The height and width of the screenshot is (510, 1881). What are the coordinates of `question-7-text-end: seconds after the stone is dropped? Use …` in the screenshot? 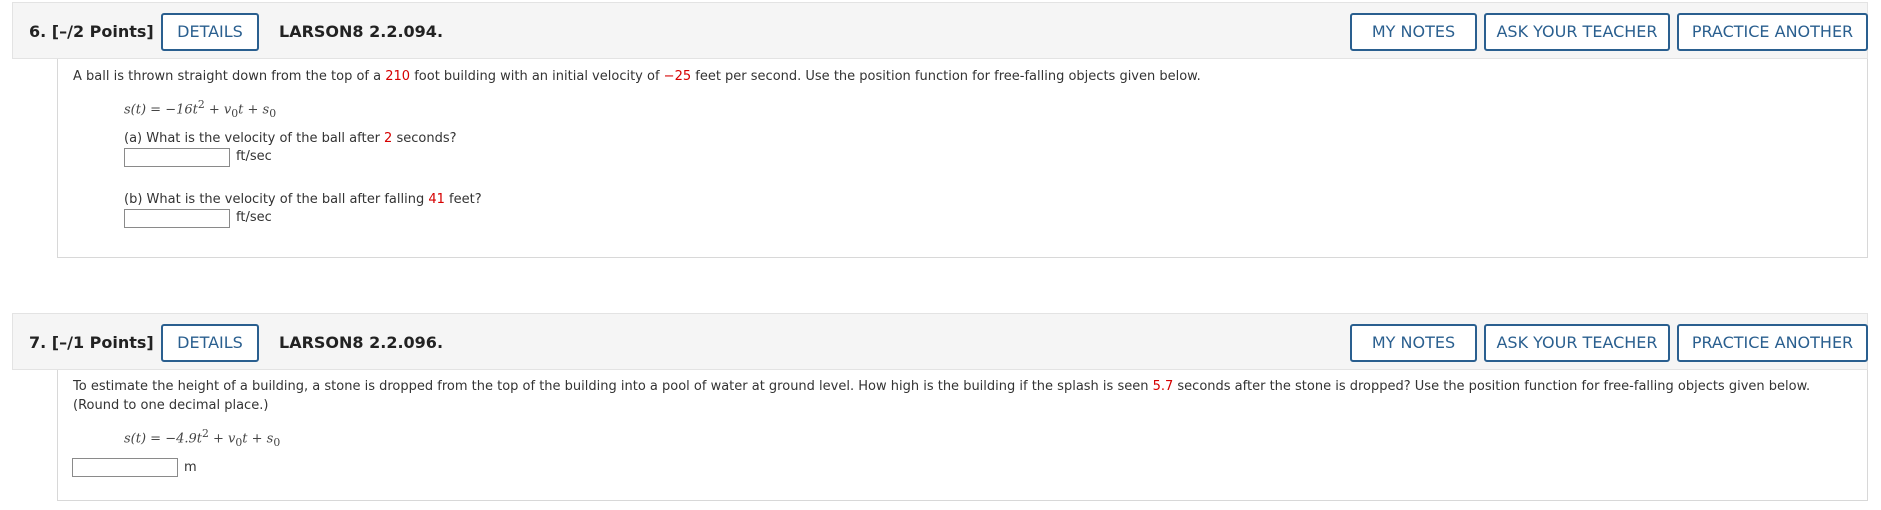 It's located at (1492, 386).